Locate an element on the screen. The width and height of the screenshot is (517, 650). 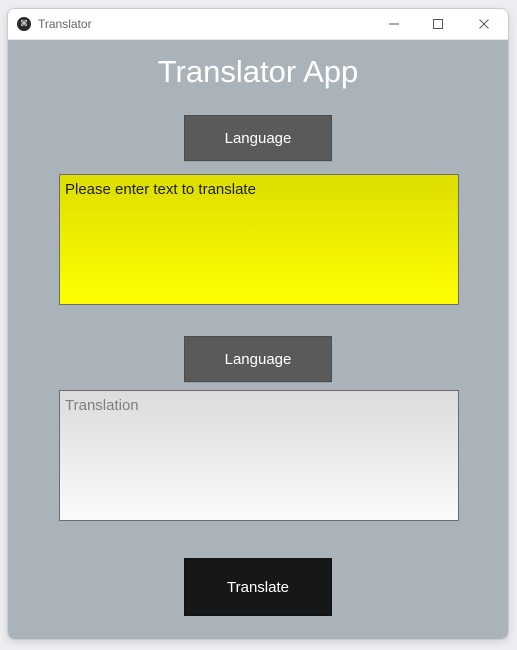
maximize-icon is located at coordinates (438, 24).